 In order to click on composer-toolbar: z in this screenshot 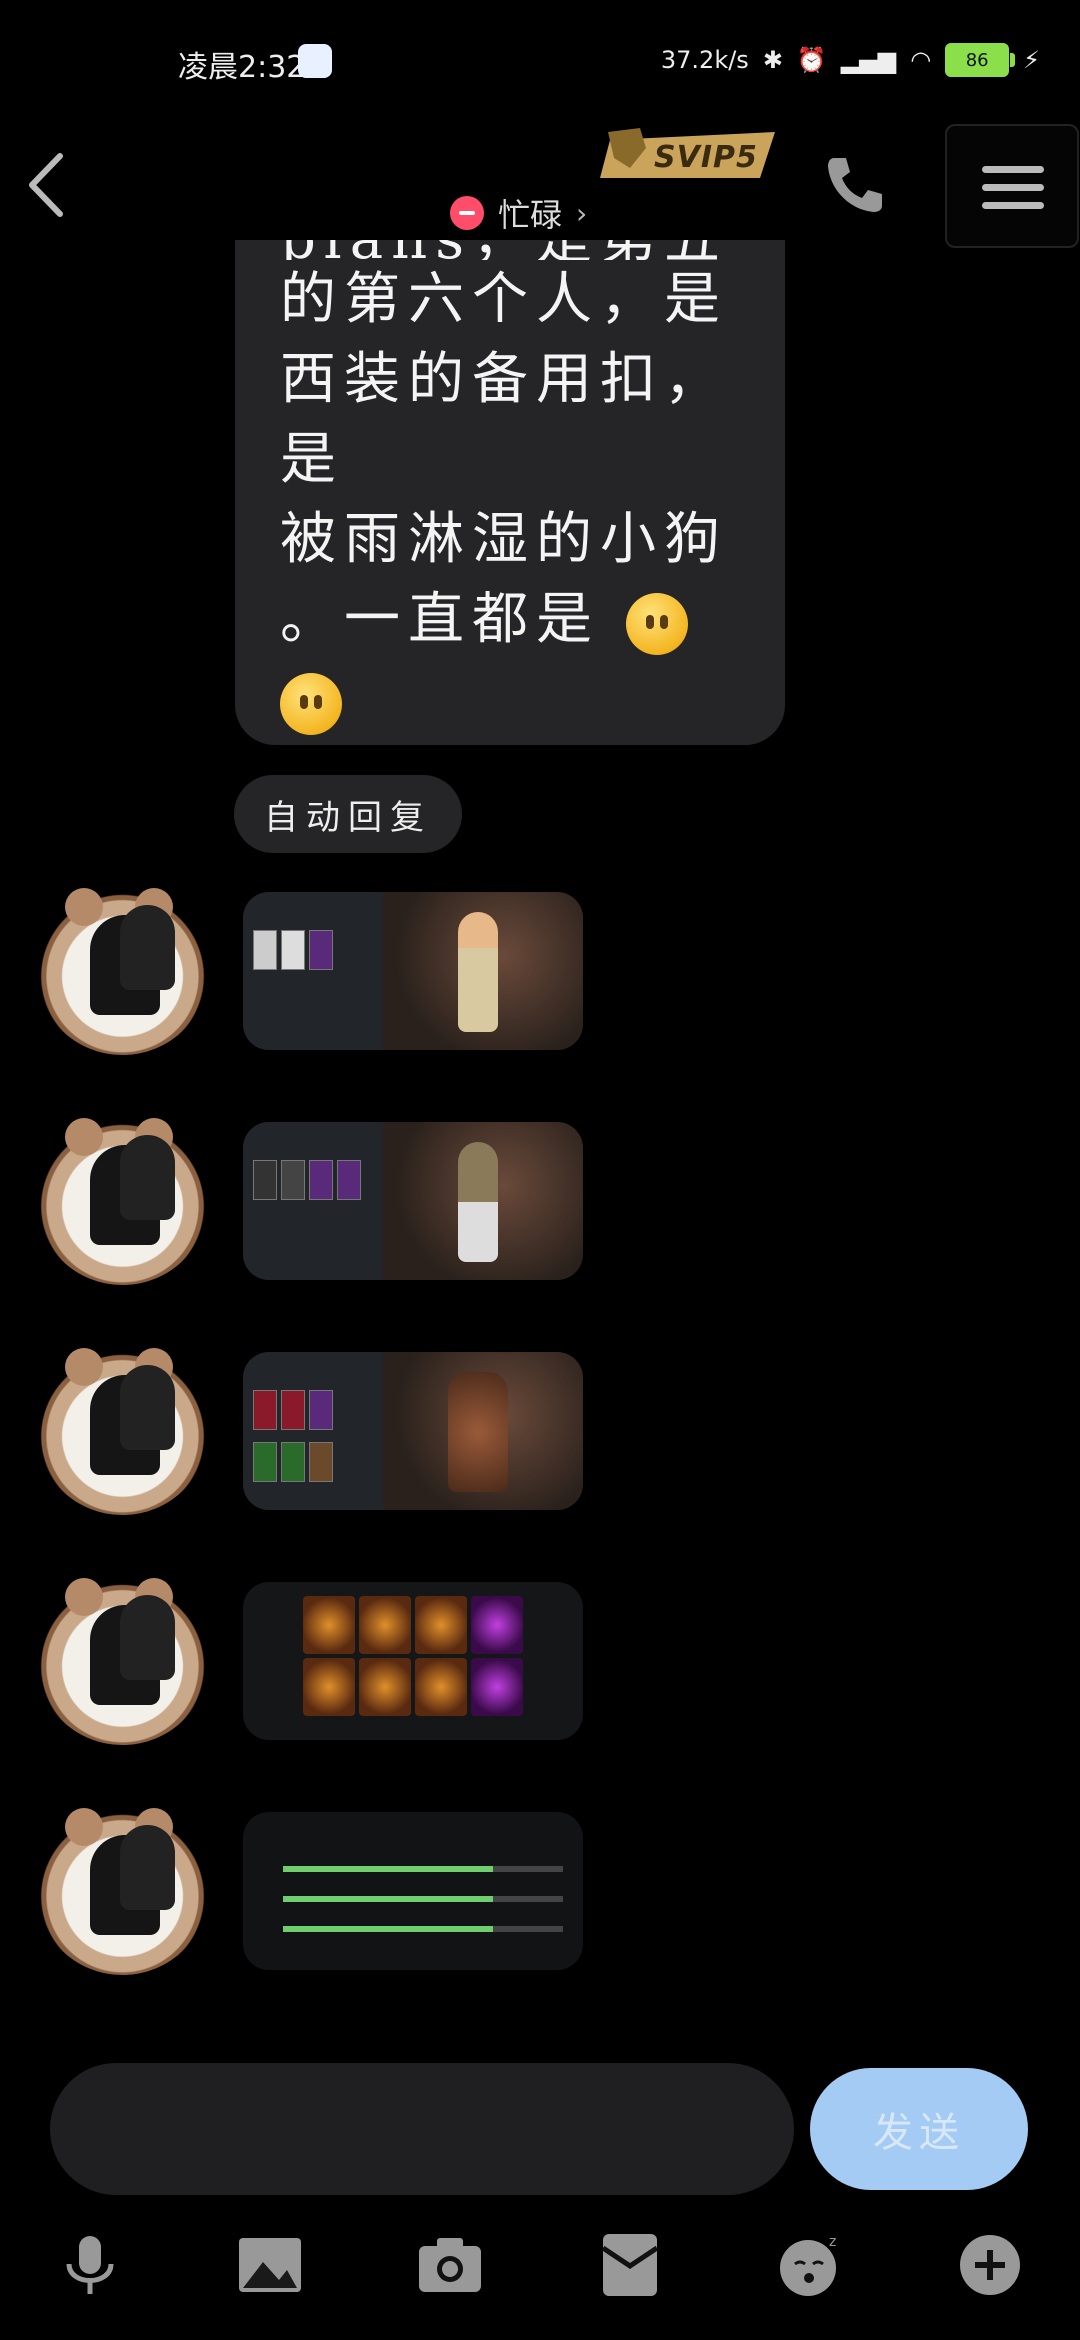, I will do `click(540, 2265)`.